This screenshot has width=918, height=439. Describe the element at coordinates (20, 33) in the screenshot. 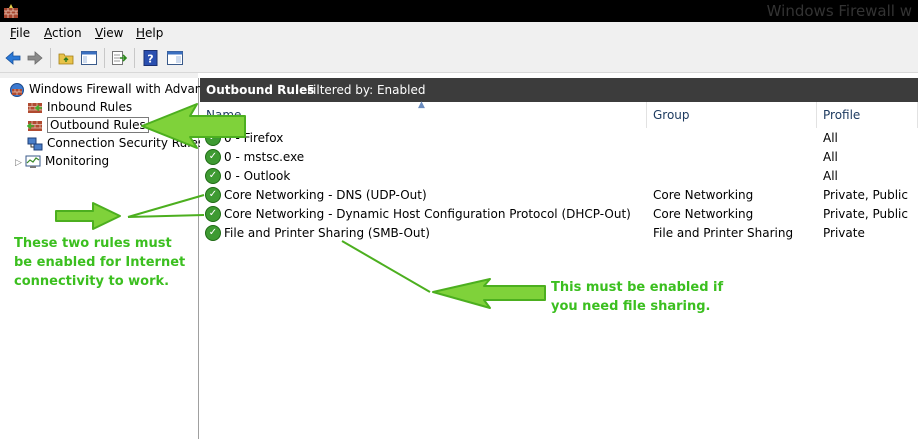

I see `menu-file: File` at that location.